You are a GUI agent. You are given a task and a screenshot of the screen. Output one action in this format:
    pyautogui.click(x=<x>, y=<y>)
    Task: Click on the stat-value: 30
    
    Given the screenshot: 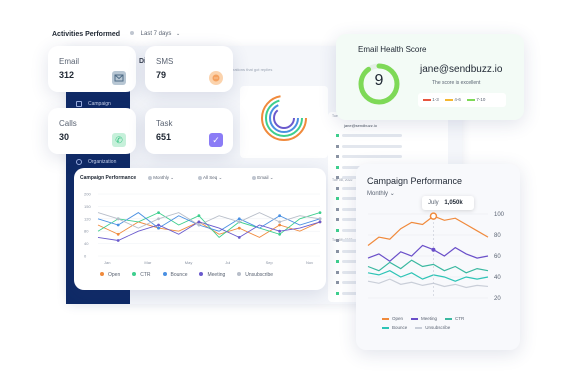 What is the action you would take?
    pyautogui.click(x=64, y=137)
    